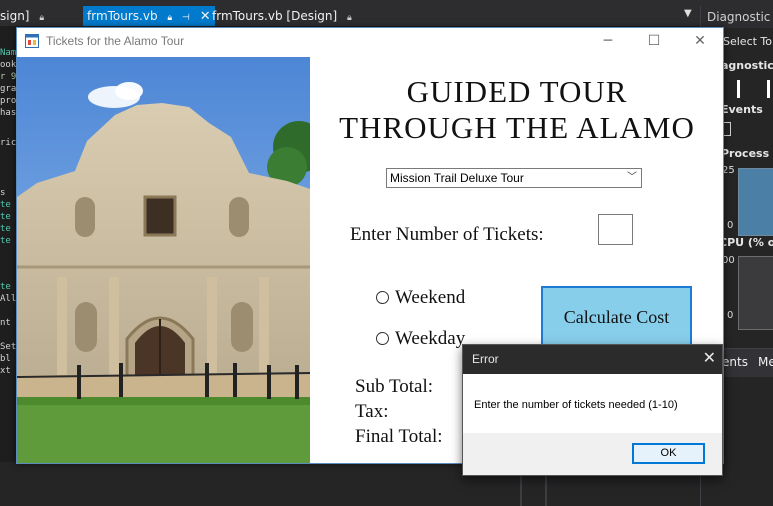  I want to click on code-line: nt, so click(5, 323).